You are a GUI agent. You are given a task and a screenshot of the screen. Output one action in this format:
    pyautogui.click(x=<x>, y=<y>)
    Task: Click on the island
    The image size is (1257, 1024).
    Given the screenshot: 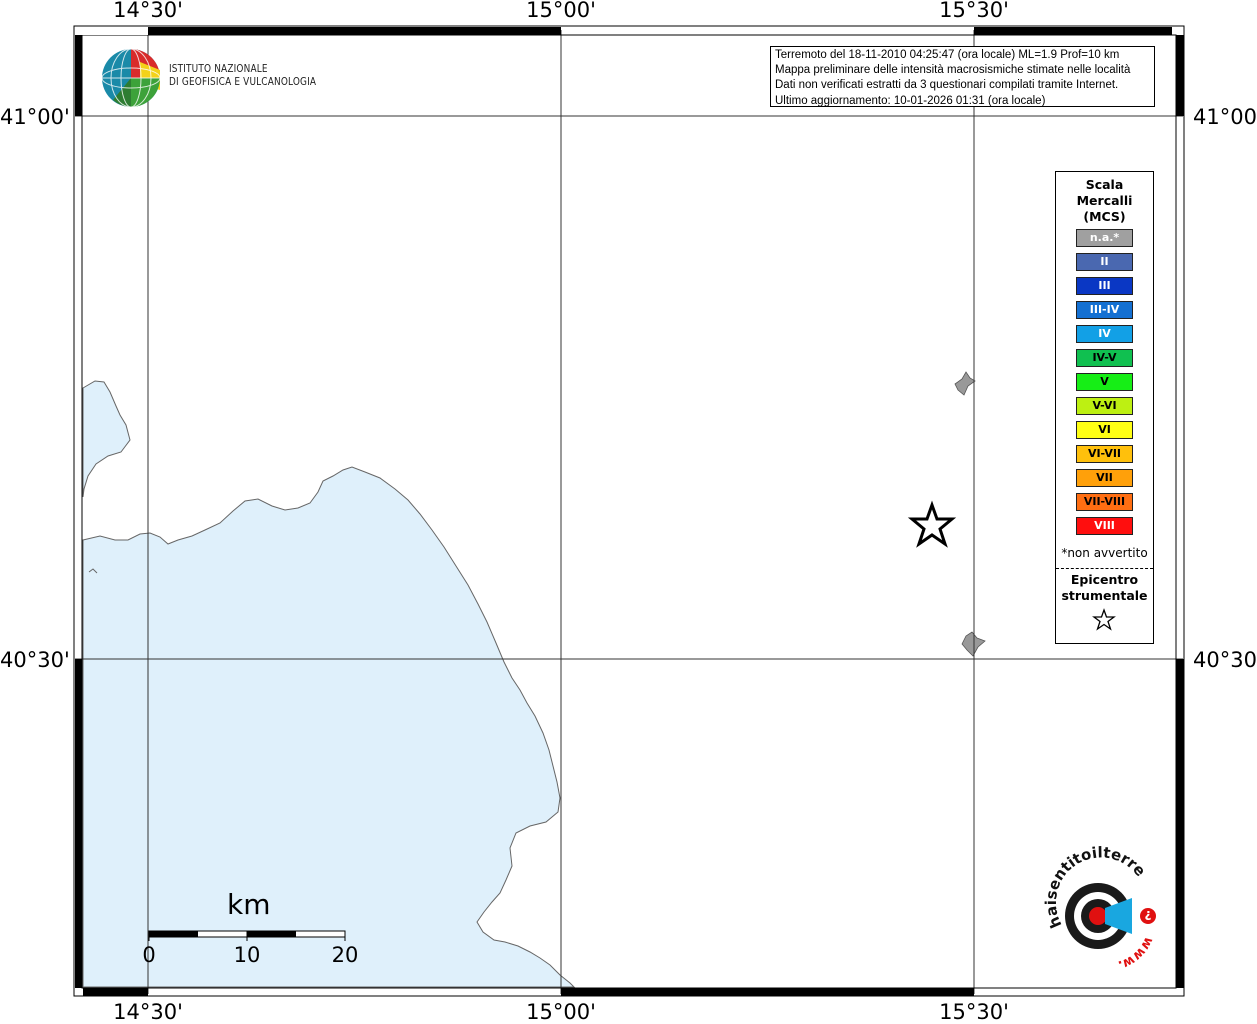 What is the action you would take?
    pyautogui.click(x=965, y=383)
    